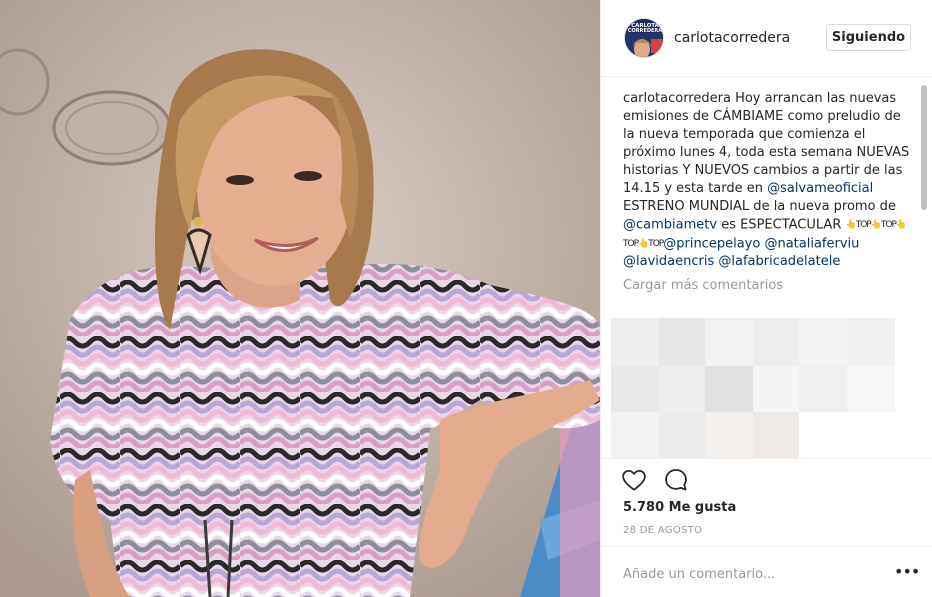  Describe the element at coordinates (924, 147) in the screenshot. I see `comments-scrollbar` at that location.